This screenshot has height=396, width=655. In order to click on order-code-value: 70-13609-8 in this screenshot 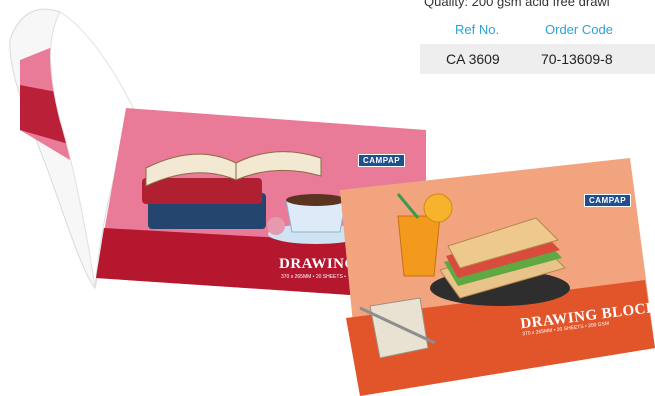, I will do `click(577, 59)`.